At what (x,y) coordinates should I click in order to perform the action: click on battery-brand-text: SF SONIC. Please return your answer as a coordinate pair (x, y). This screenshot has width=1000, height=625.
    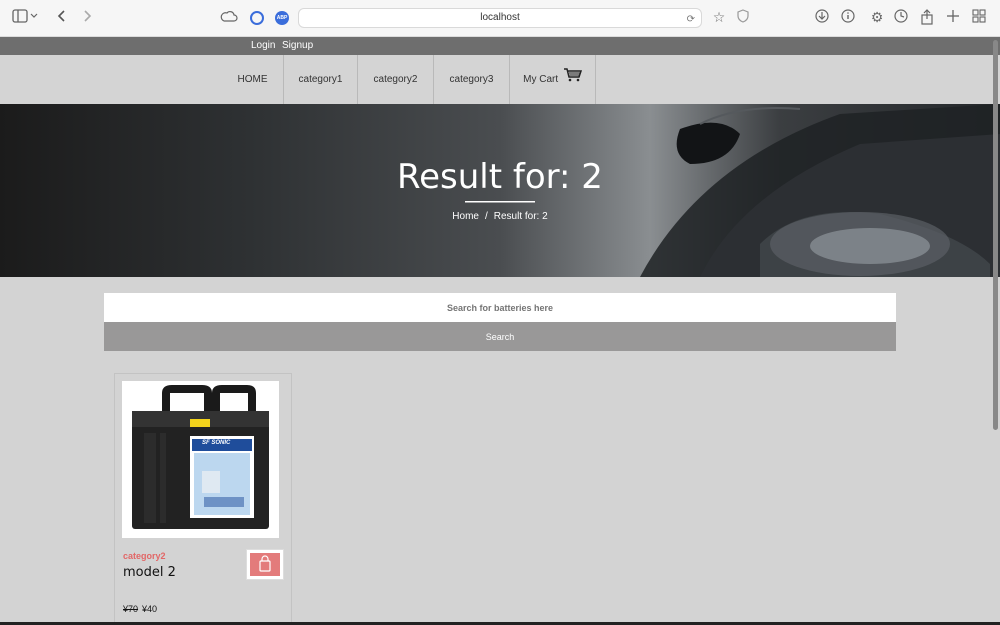
    Looking at the image, I should click on (216, 443).